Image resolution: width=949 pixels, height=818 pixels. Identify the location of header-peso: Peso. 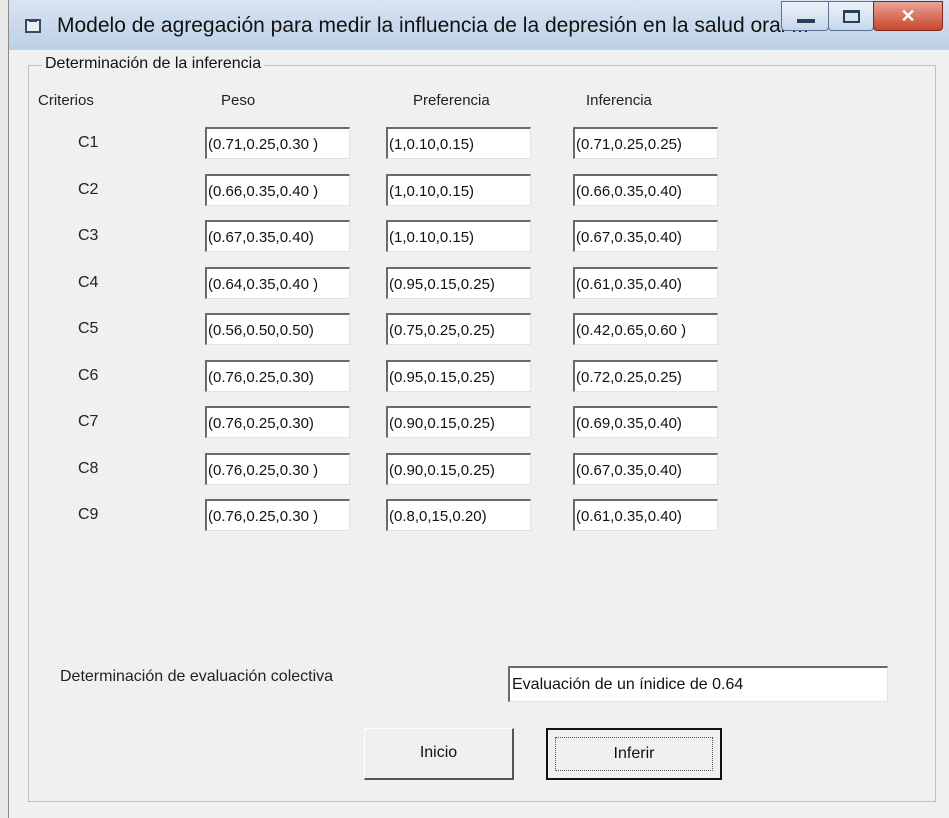
(238, 100).